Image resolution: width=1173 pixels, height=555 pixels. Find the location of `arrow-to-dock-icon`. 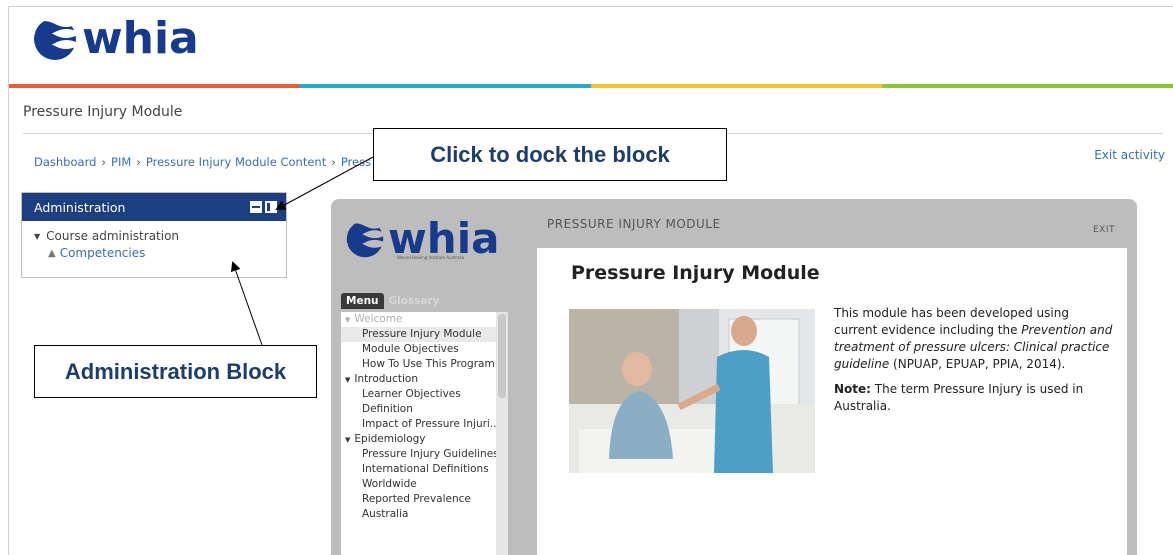

arrow-to-dock-icon is located at coordinates (324, 183).